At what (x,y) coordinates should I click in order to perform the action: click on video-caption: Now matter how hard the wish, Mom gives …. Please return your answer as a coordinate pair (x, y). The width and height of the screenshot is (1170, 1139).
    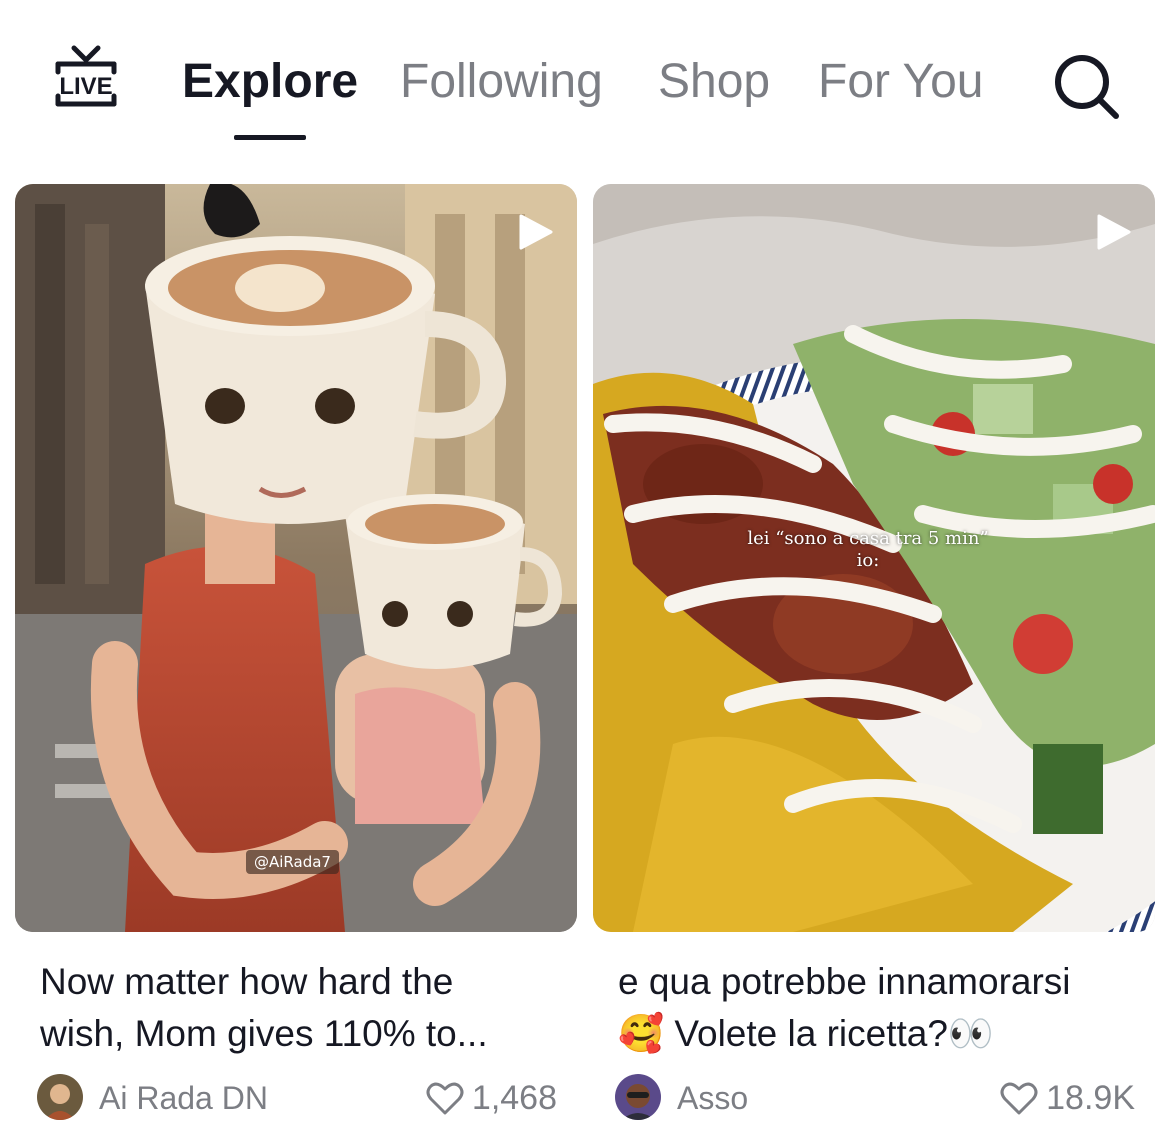
    Looking at the image, I should click on (300, 1008).